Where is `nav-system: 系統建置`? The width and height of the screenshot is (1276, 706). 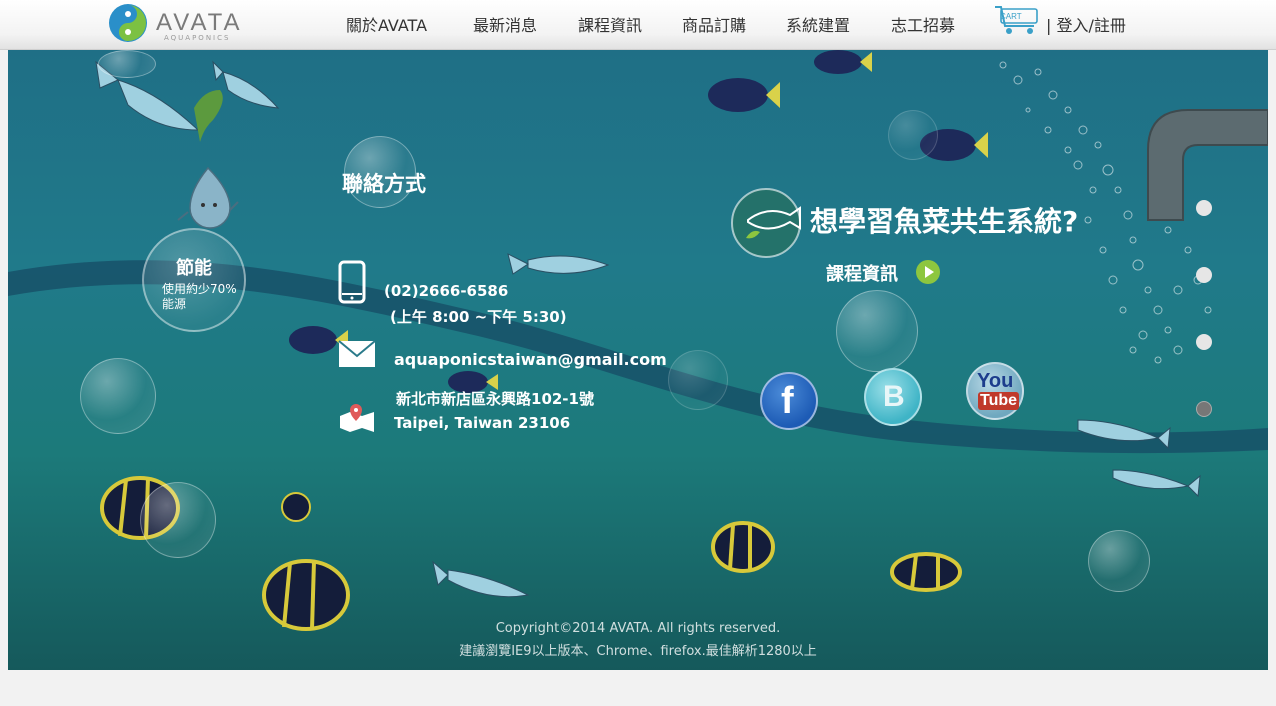 nav-system: 系統建置 is located at coordinates (818, 24).